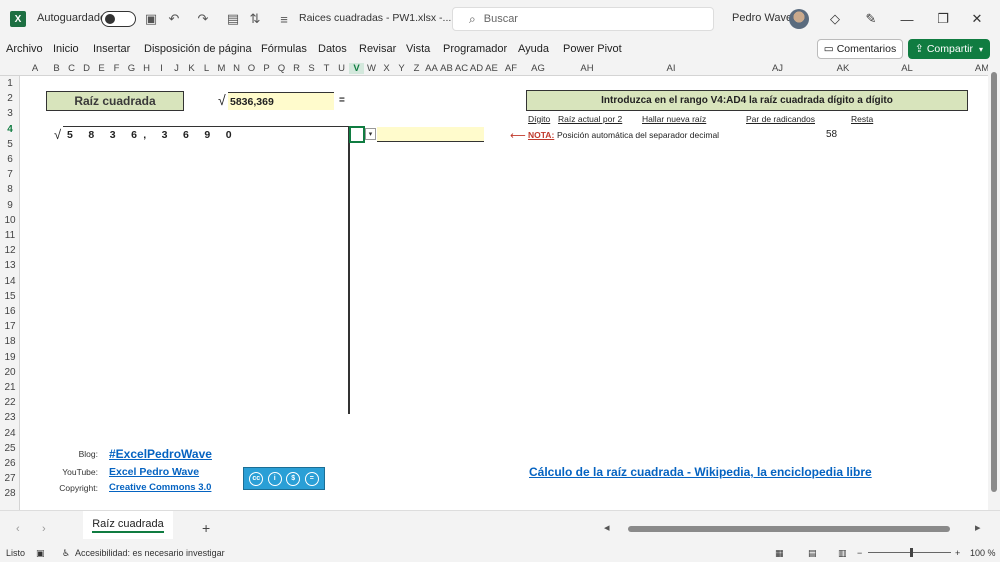 This screenshot has height=562, width=1000. I want to click on row-header-11: 11, so click(10, 235).